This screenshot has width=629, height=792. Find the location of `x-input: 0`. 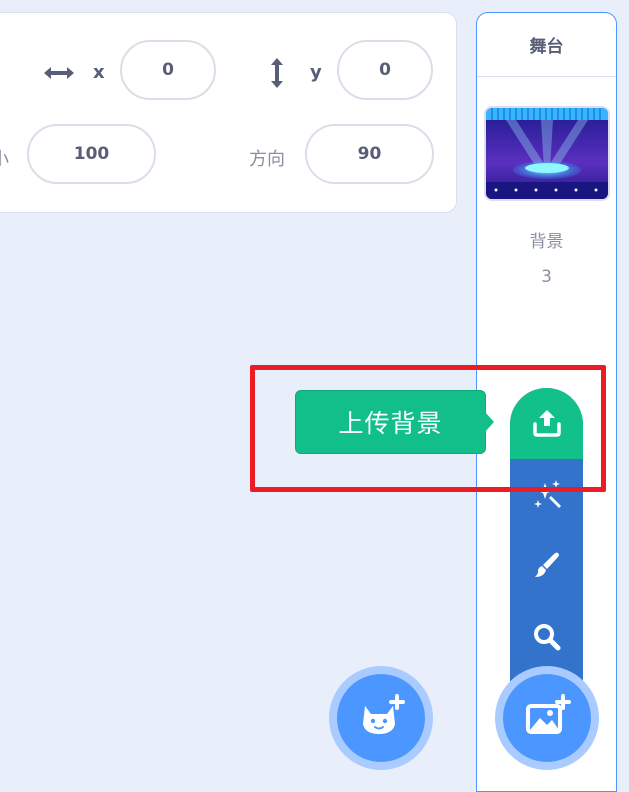

x-input: 0 is located at coordinates (168, 70).